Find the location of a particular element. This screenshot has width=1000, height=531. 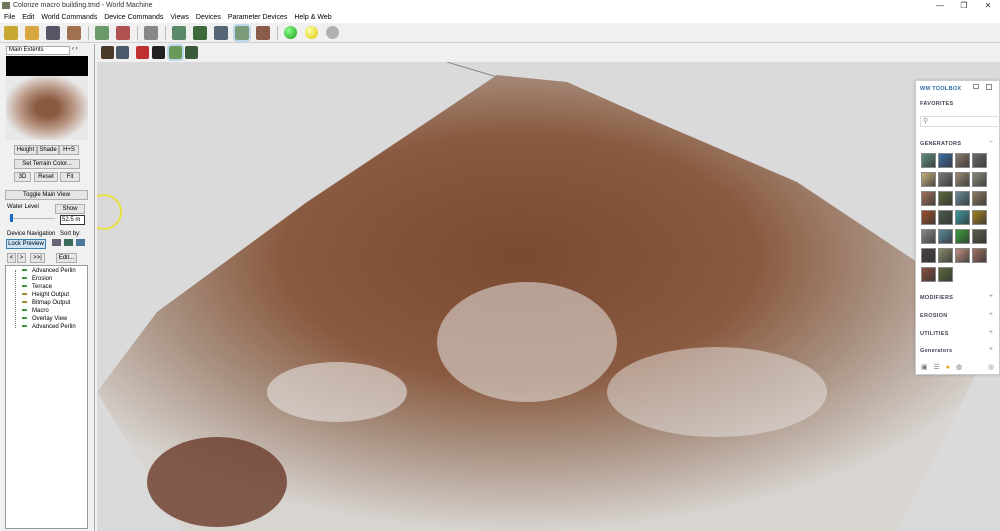

water-level-input: 52.5 m is located at coordinates (72, 220).